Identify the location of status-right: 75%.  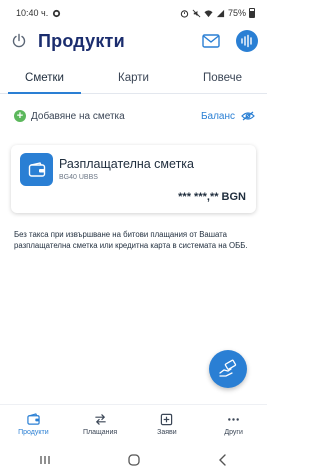
(217, 13).